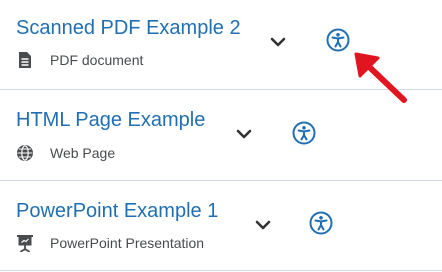 This screenshot has height=272, width=442. Describe the element at coordinates (127, 243) in the screenshot. I see `item-type-label: PowerPoint Presentation` at that location.